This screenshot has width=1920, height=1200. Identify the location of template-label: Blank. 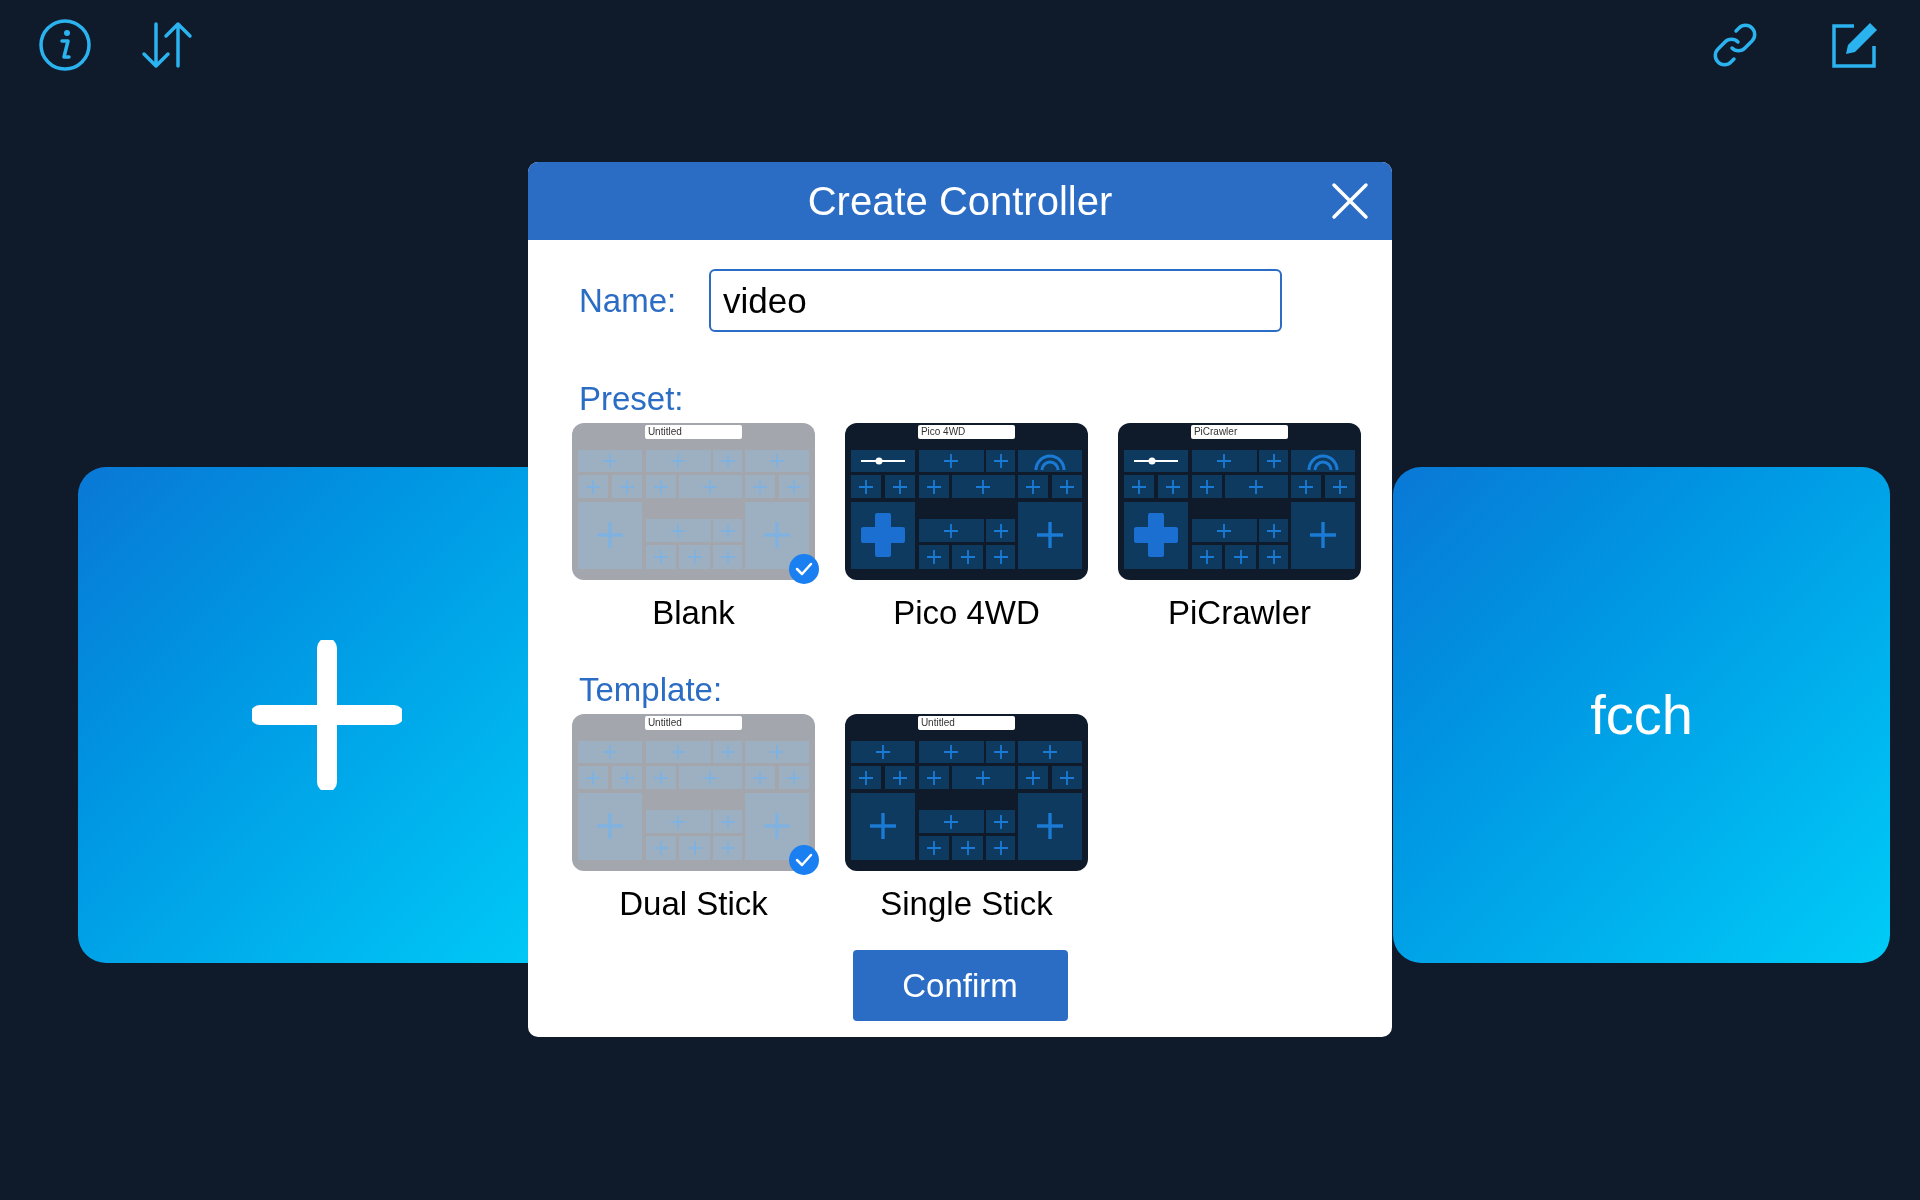
(693, 612).